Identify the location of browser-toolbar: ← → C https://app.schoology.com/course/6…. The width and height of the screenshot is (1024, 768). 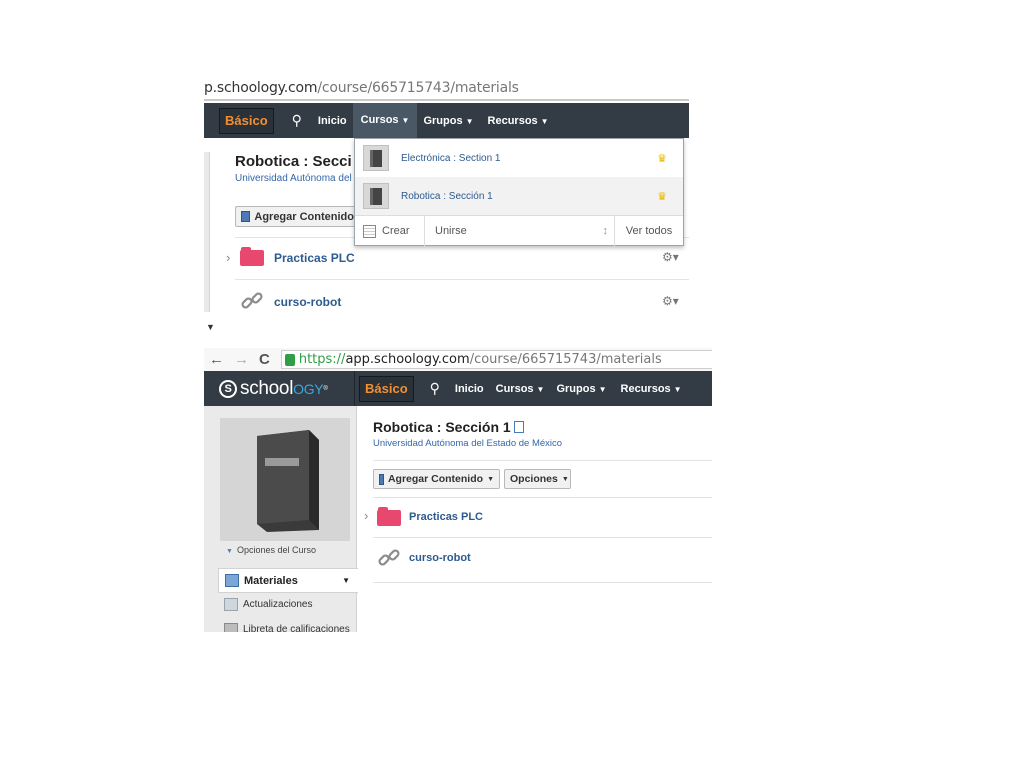
(458, 359).